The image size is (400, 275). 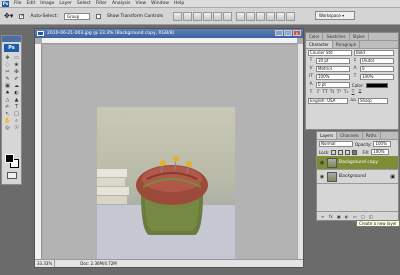 What do you see at coordinates (353, 93) in the screenshot?
I see `underline-icon: T` at bounding box center [353, 93].